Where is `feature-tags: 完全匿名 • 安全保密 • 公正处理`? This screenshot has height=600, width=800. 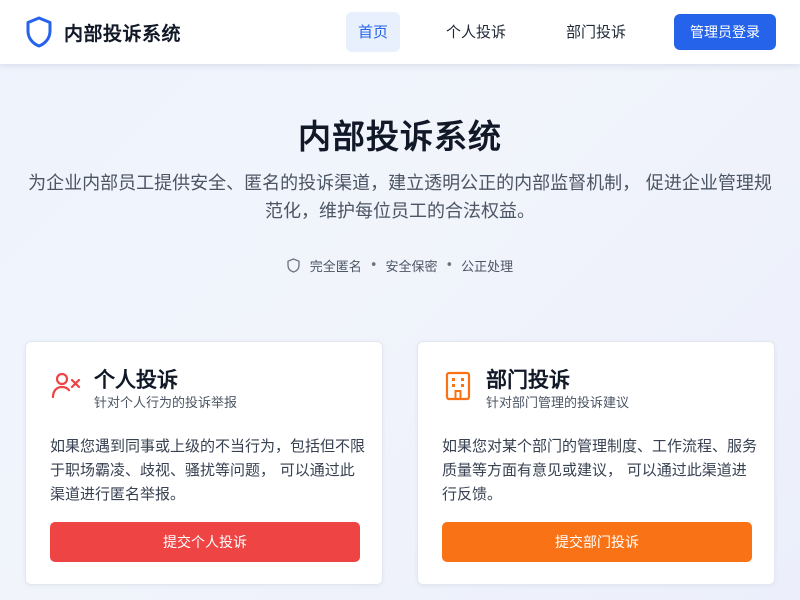
feature-tags: 完全匿名 • 安全保密 • 公正处理 is located at coordinates (400, 265).